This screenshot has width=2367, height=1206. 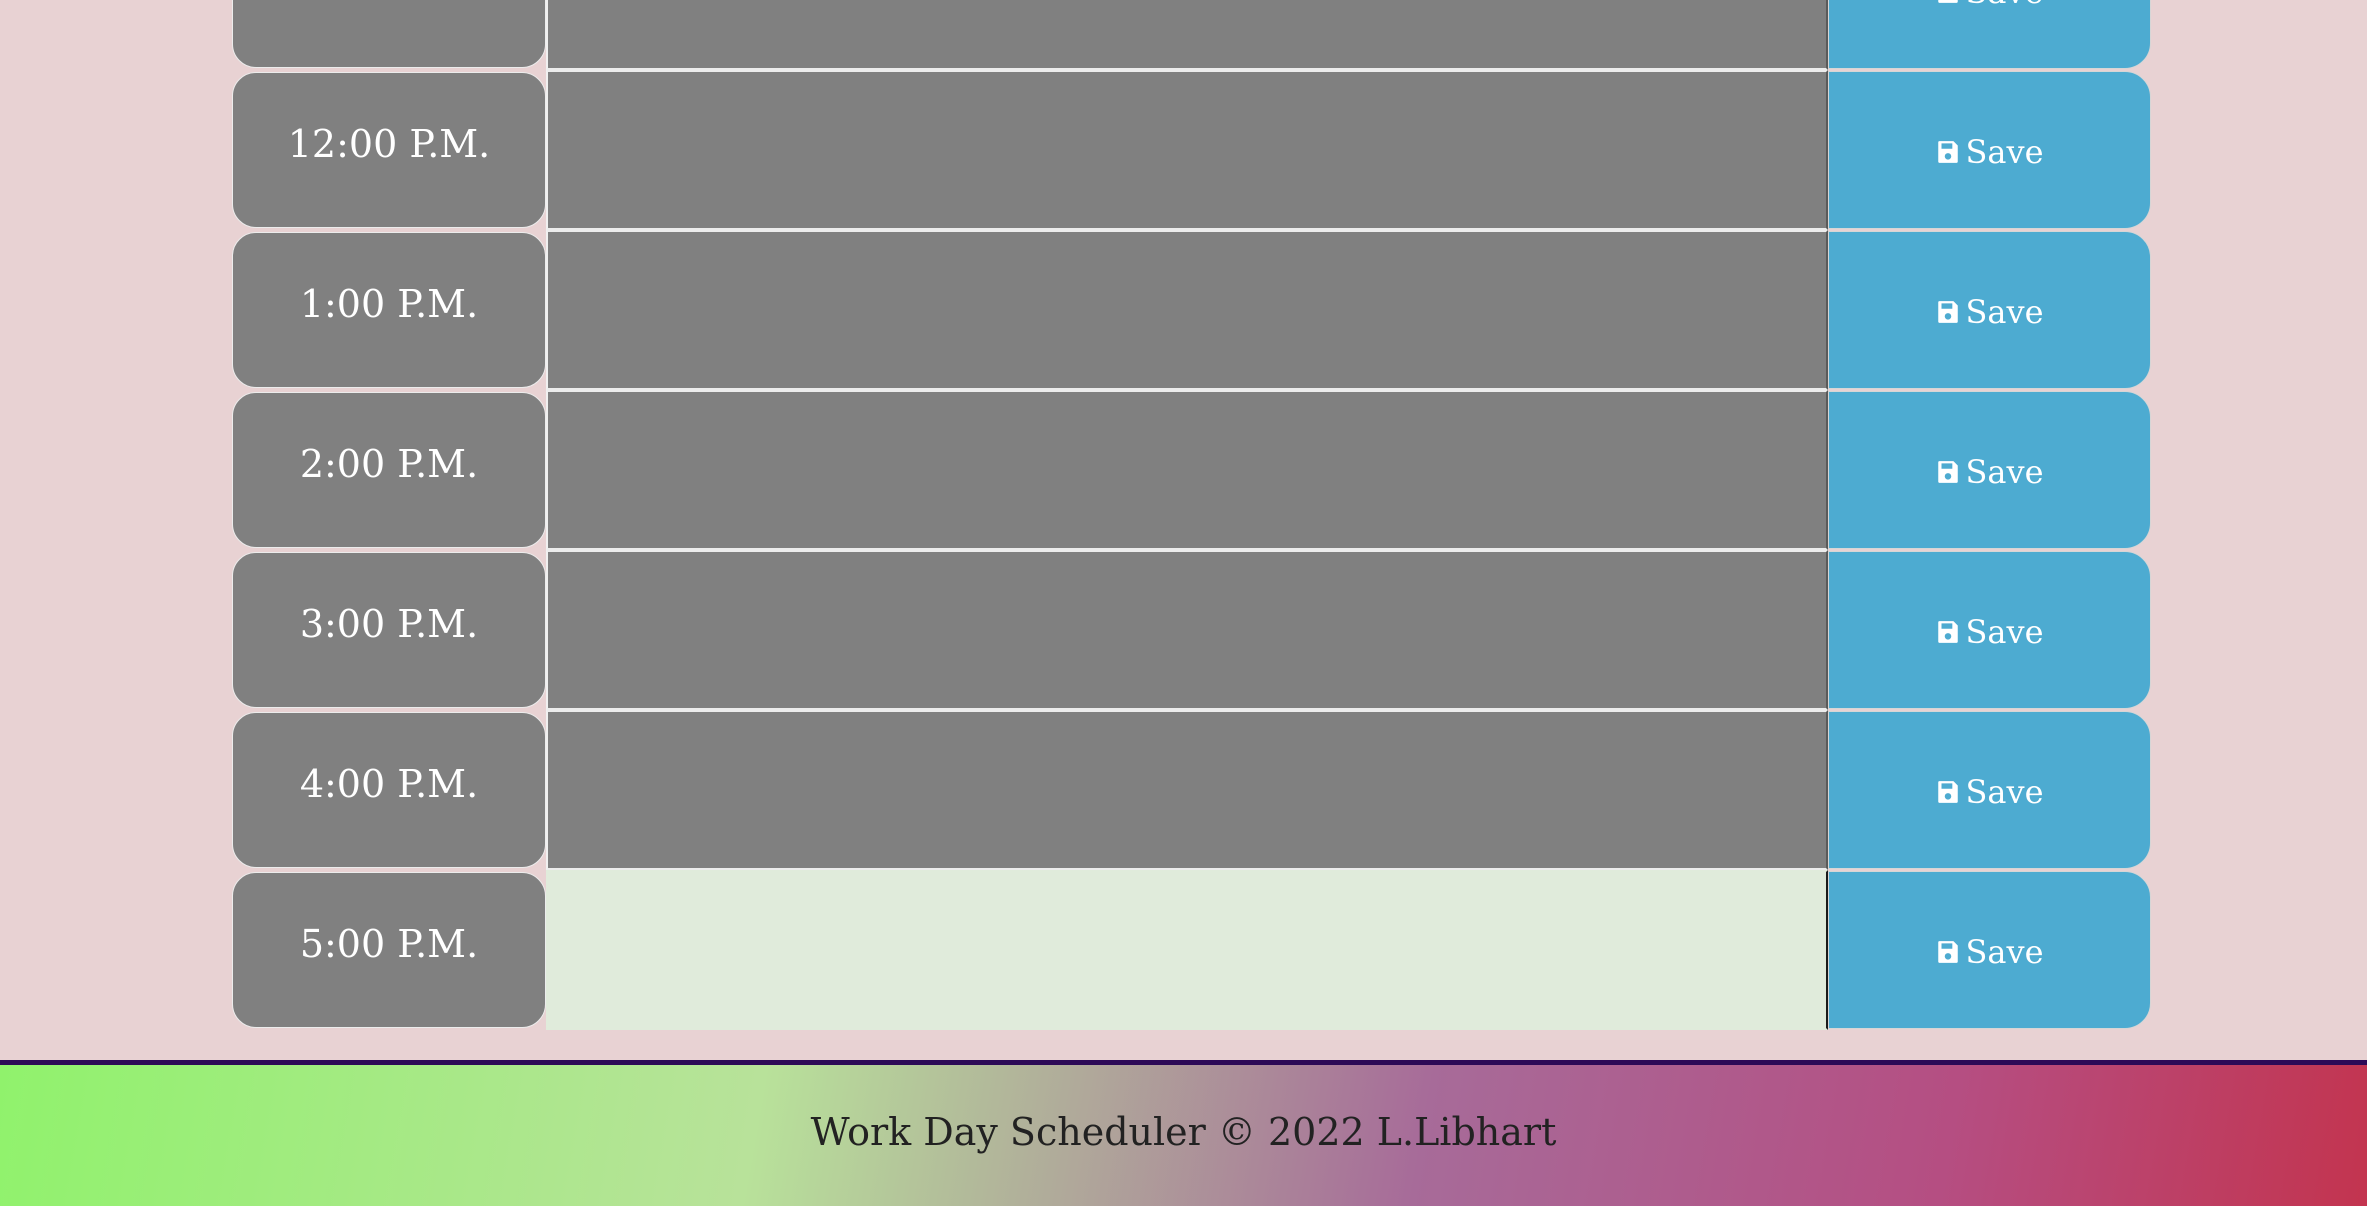 I want to click on hour-label: 3:00 P.M., so click(x=389, y=630).